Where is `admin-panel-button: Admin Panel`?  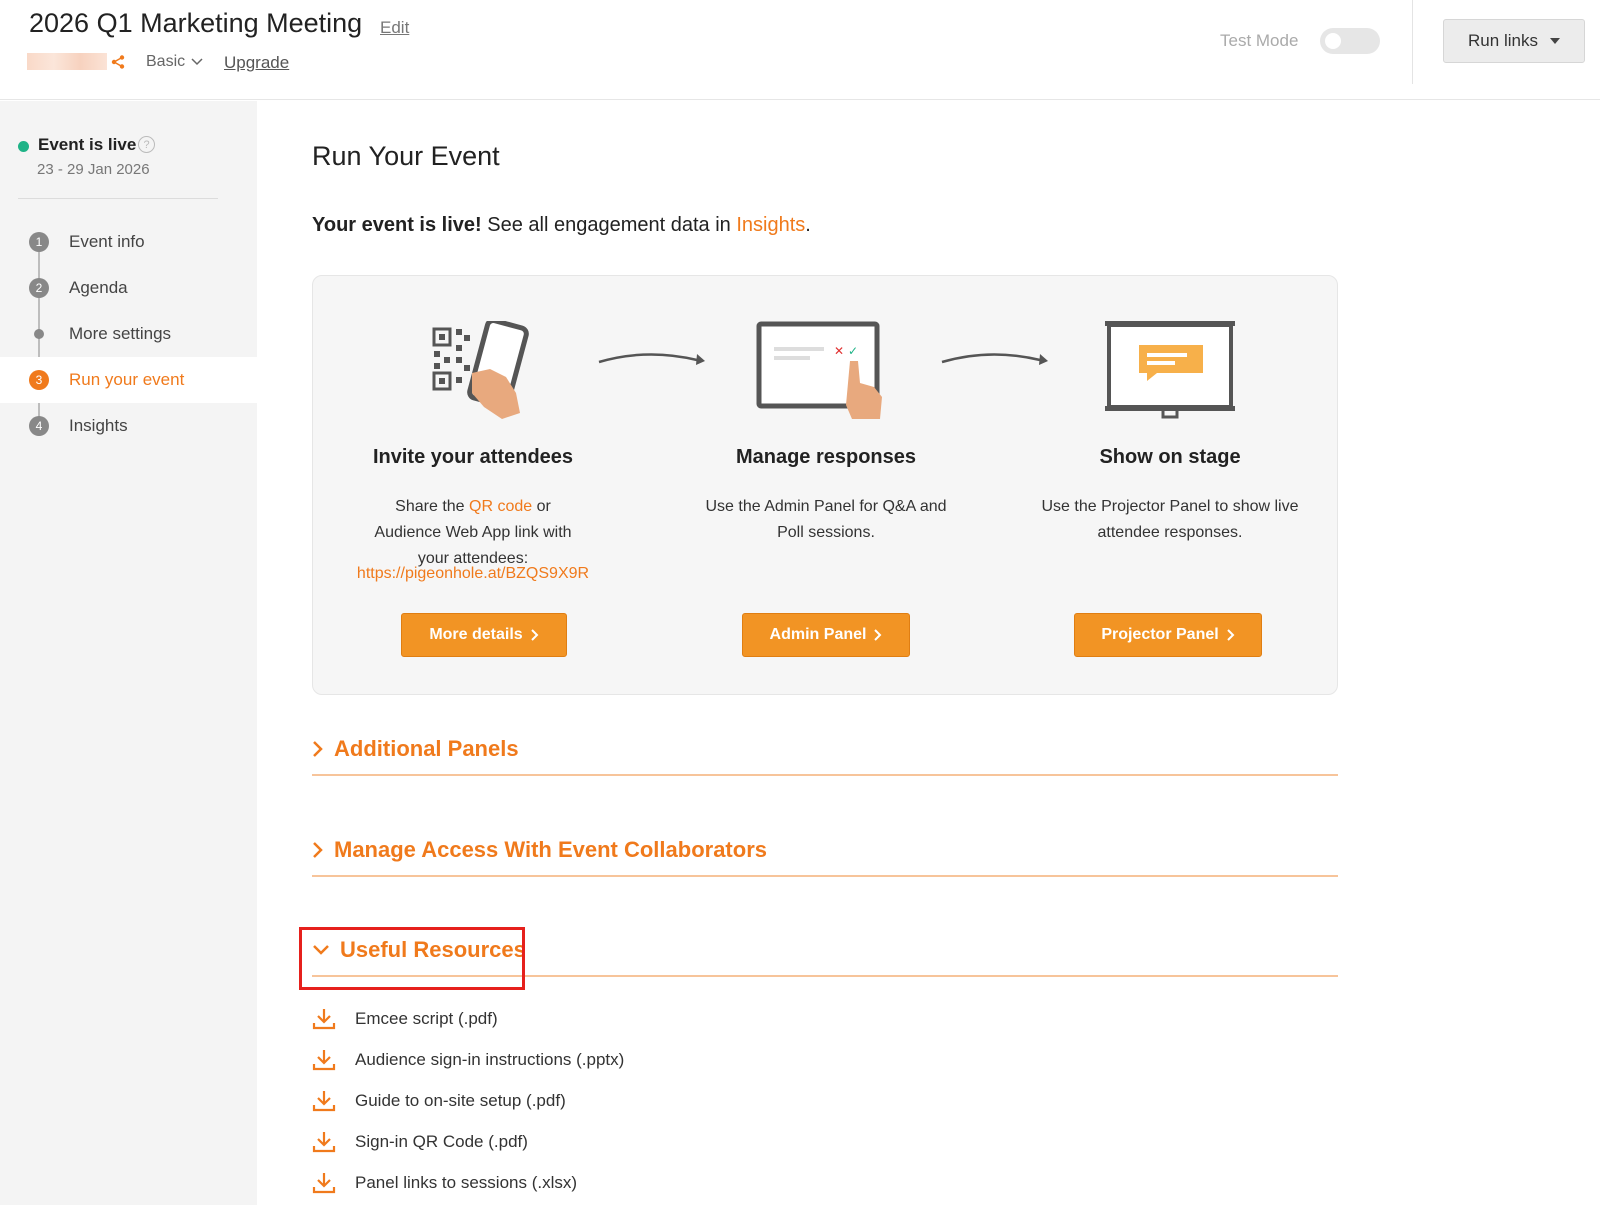
admin-panel-button: Admin Panel is located at coordinates (826, 635).